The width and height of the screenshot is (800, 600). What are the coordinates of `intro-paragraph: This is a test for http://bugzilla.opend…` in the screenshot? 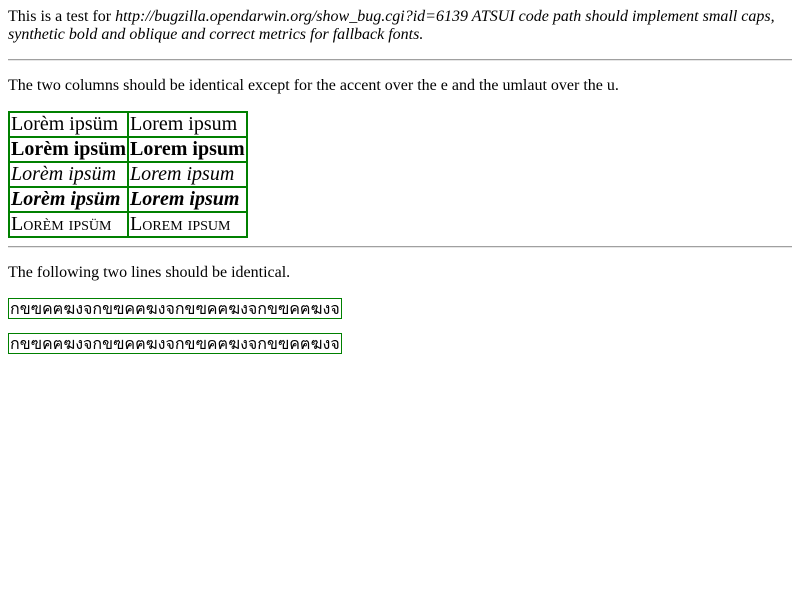 It's located at (400, 26).